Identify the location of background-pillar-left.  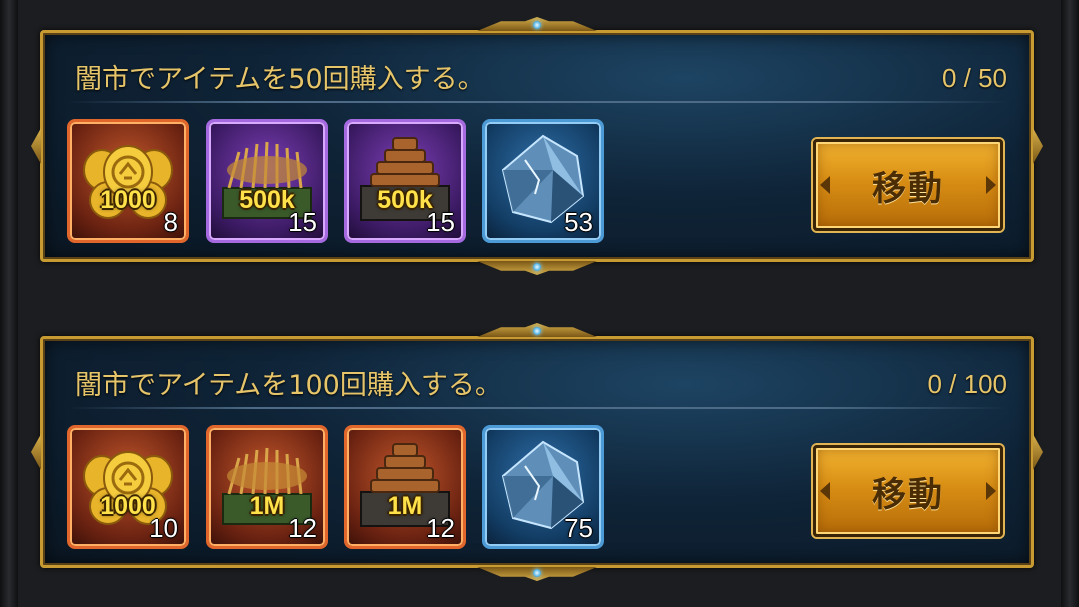
(9, 303).